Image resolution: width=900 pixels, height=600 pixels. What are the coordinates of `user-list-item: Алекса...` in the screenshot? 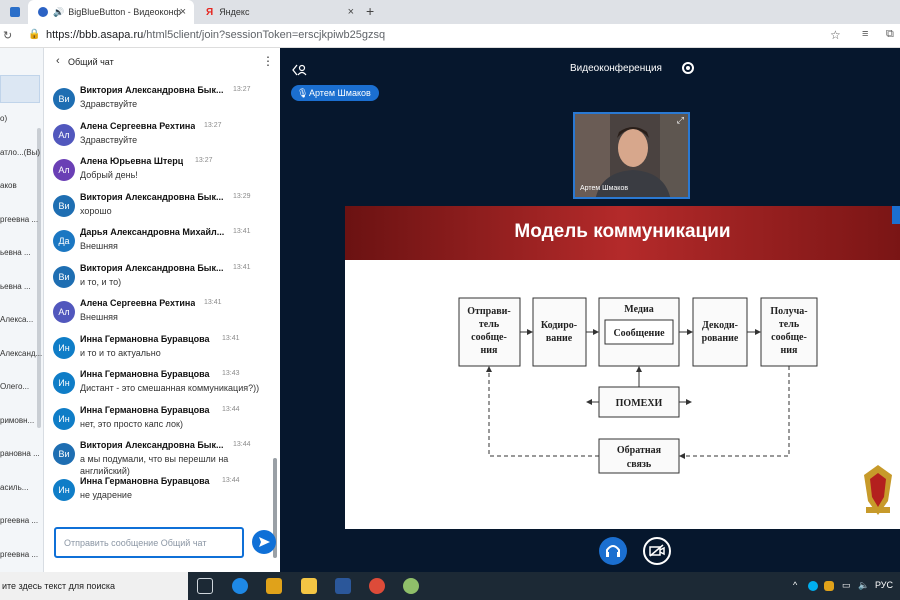 It's located at (21, 319).